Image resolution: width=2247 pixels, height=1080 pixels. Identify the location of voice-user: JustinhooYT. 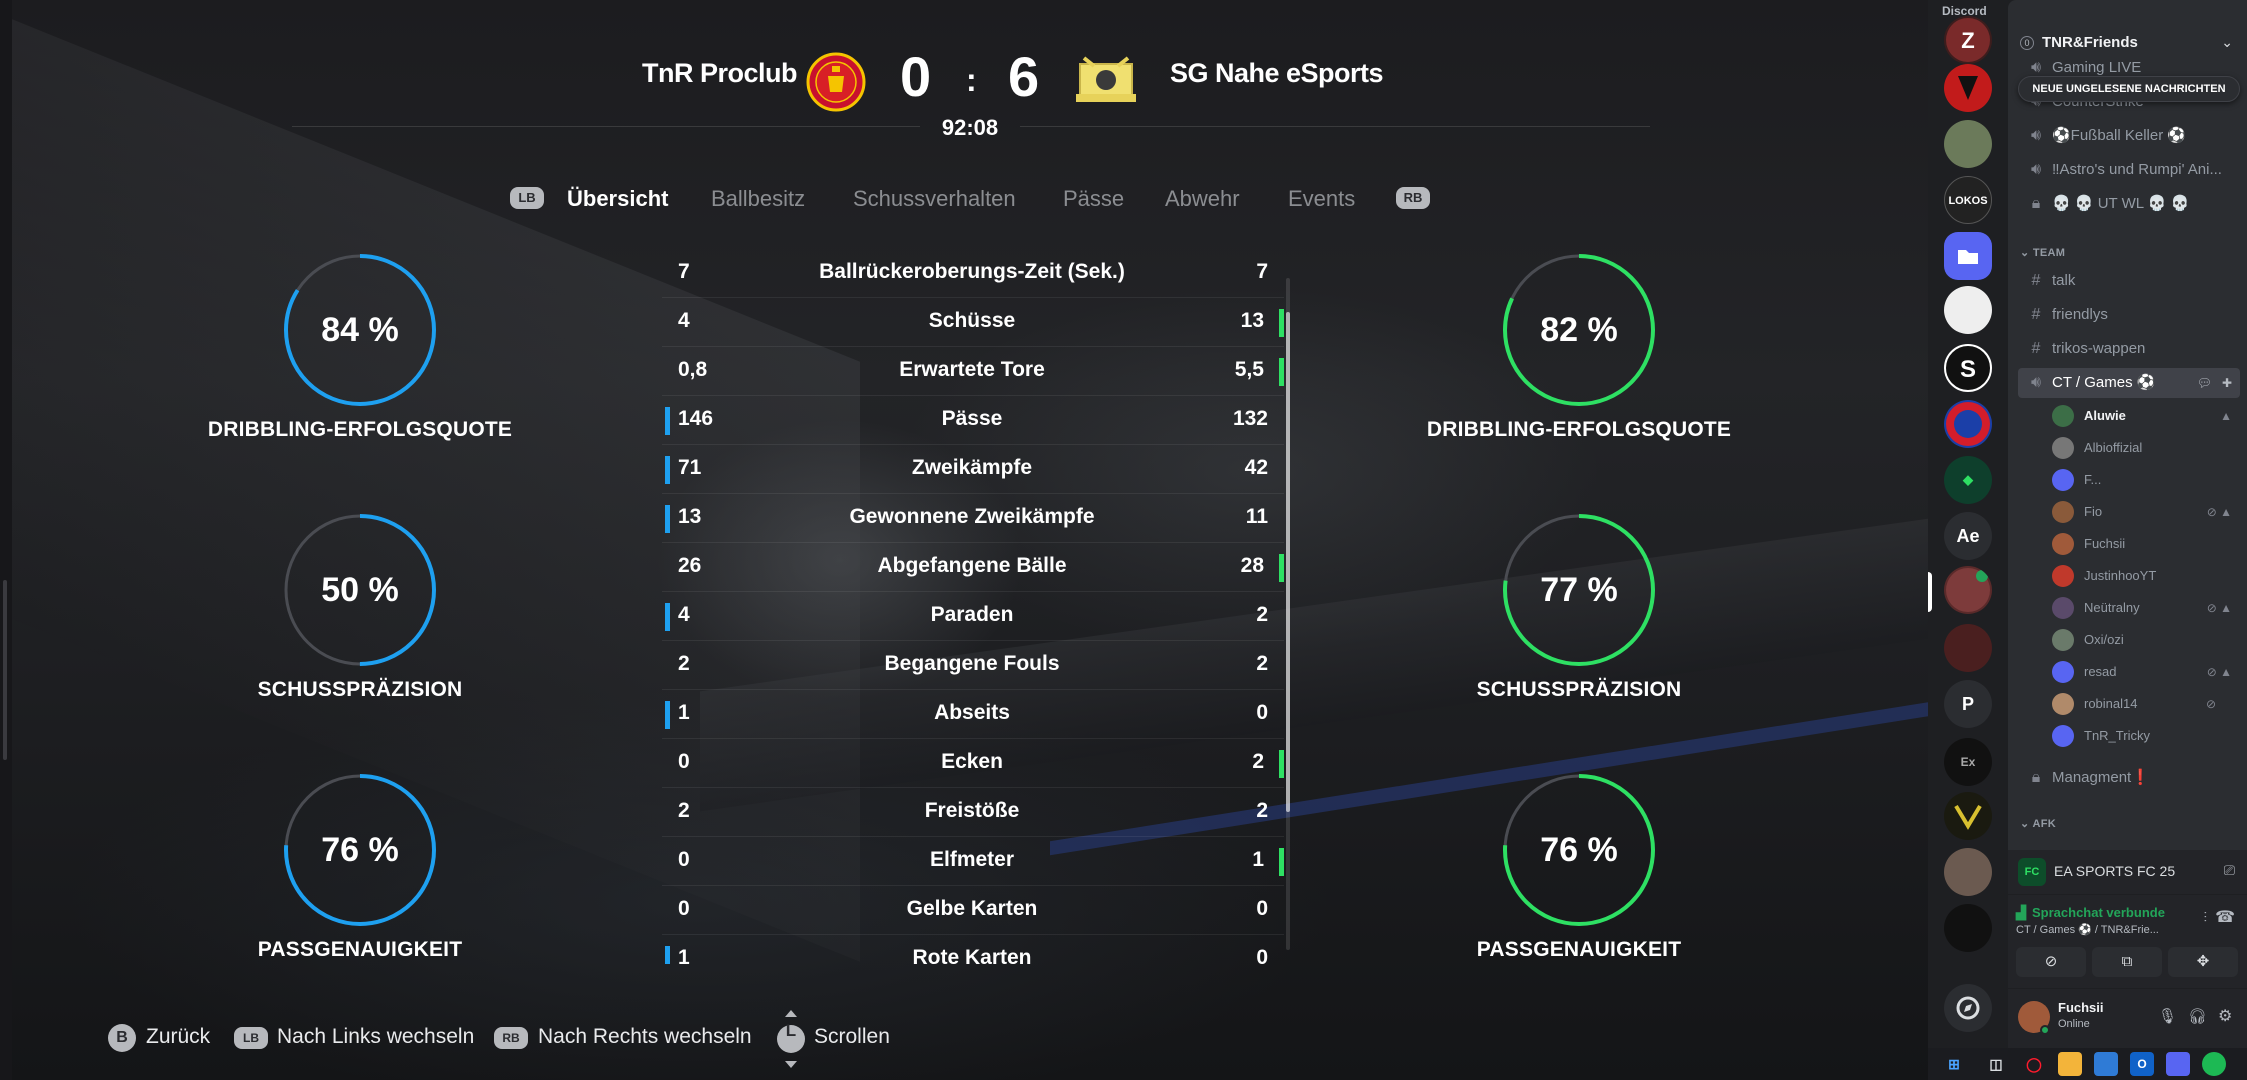
(2146, 576).